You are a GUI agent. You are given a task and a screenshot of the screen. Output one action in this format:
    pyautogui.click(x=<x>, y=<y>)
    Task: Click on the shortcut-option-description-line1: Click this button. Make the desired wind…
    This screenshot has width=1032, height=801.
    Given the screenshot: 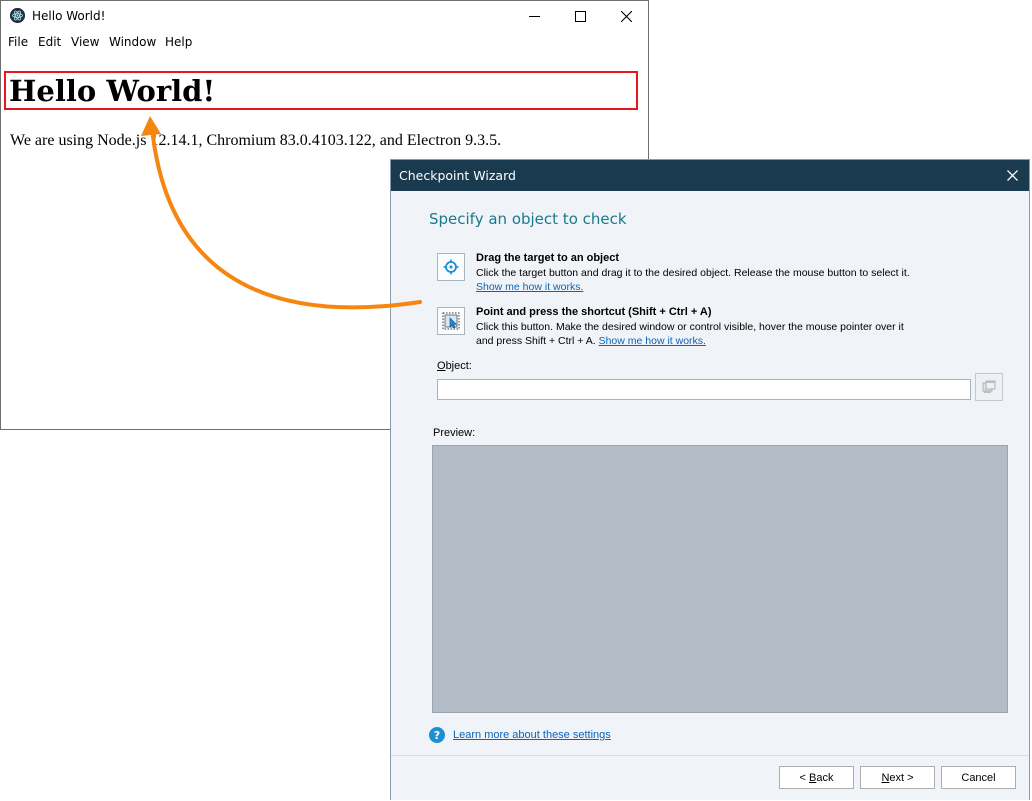 What is the action you would take?
    pyautogui.click(x=690, y=327)
    